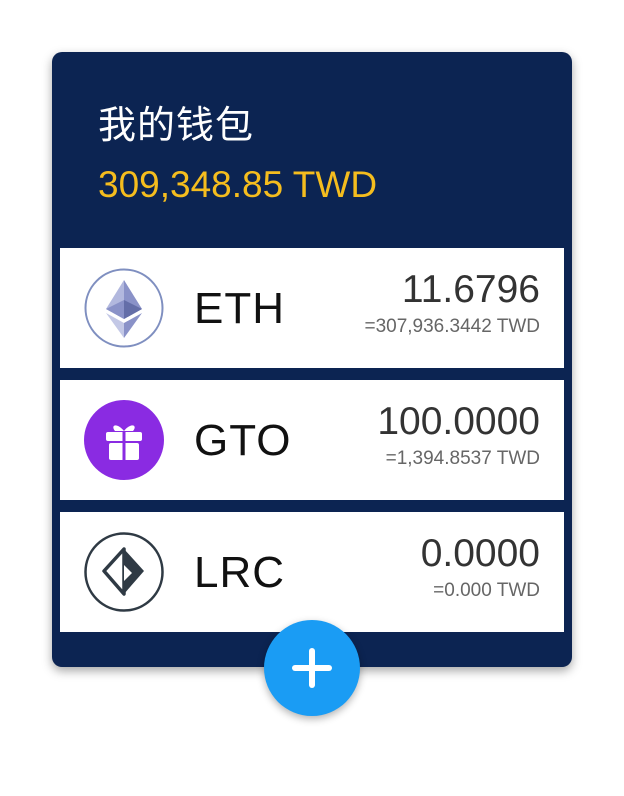 Image resolution: width=624 pixels, height=796 pixels. Describe the element at coordinates (124, 572) in the screenshot. I see `loopring-icon` at that location.